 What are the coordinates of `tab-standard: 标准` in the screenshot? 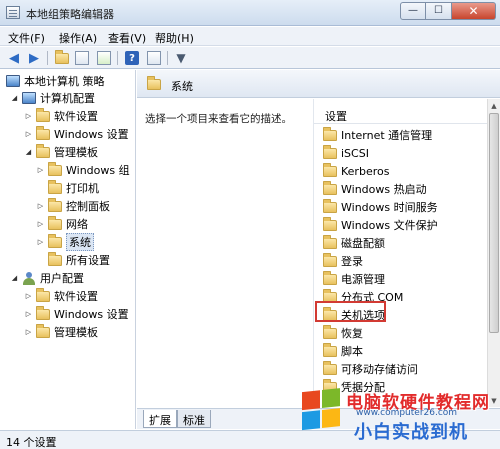 It's located at (194, 419).